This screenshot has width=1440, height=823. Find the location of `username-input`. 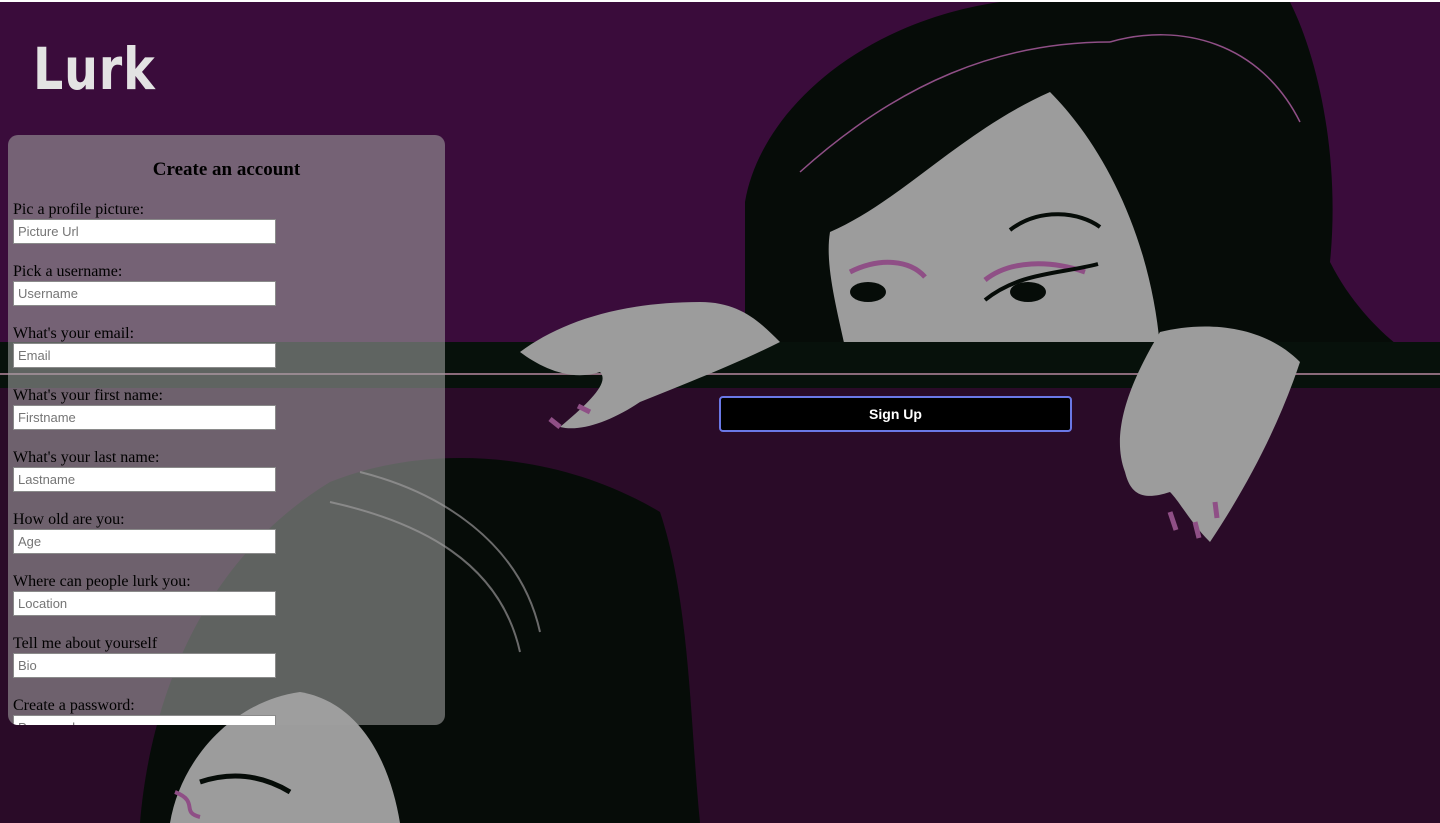

username-input is located at coordinates (144, 293).